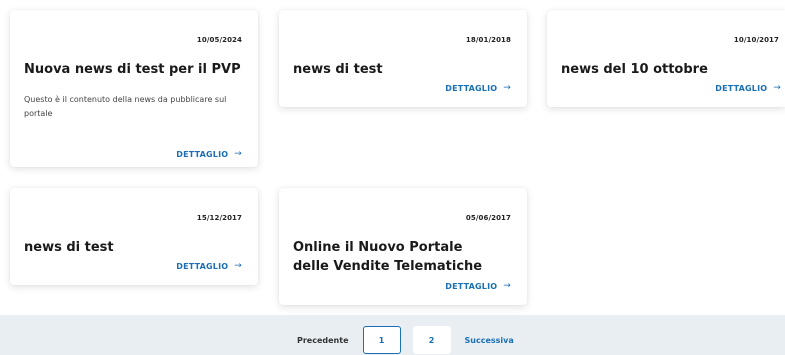 Image resolution: width=785 pixels, height=355 pixels. What do you see at coordinates (403, 58) in the screenshot?
I see `news-card: 18/01/2018 news di test DETTAGLIO →` at bounding box center [403, 58].